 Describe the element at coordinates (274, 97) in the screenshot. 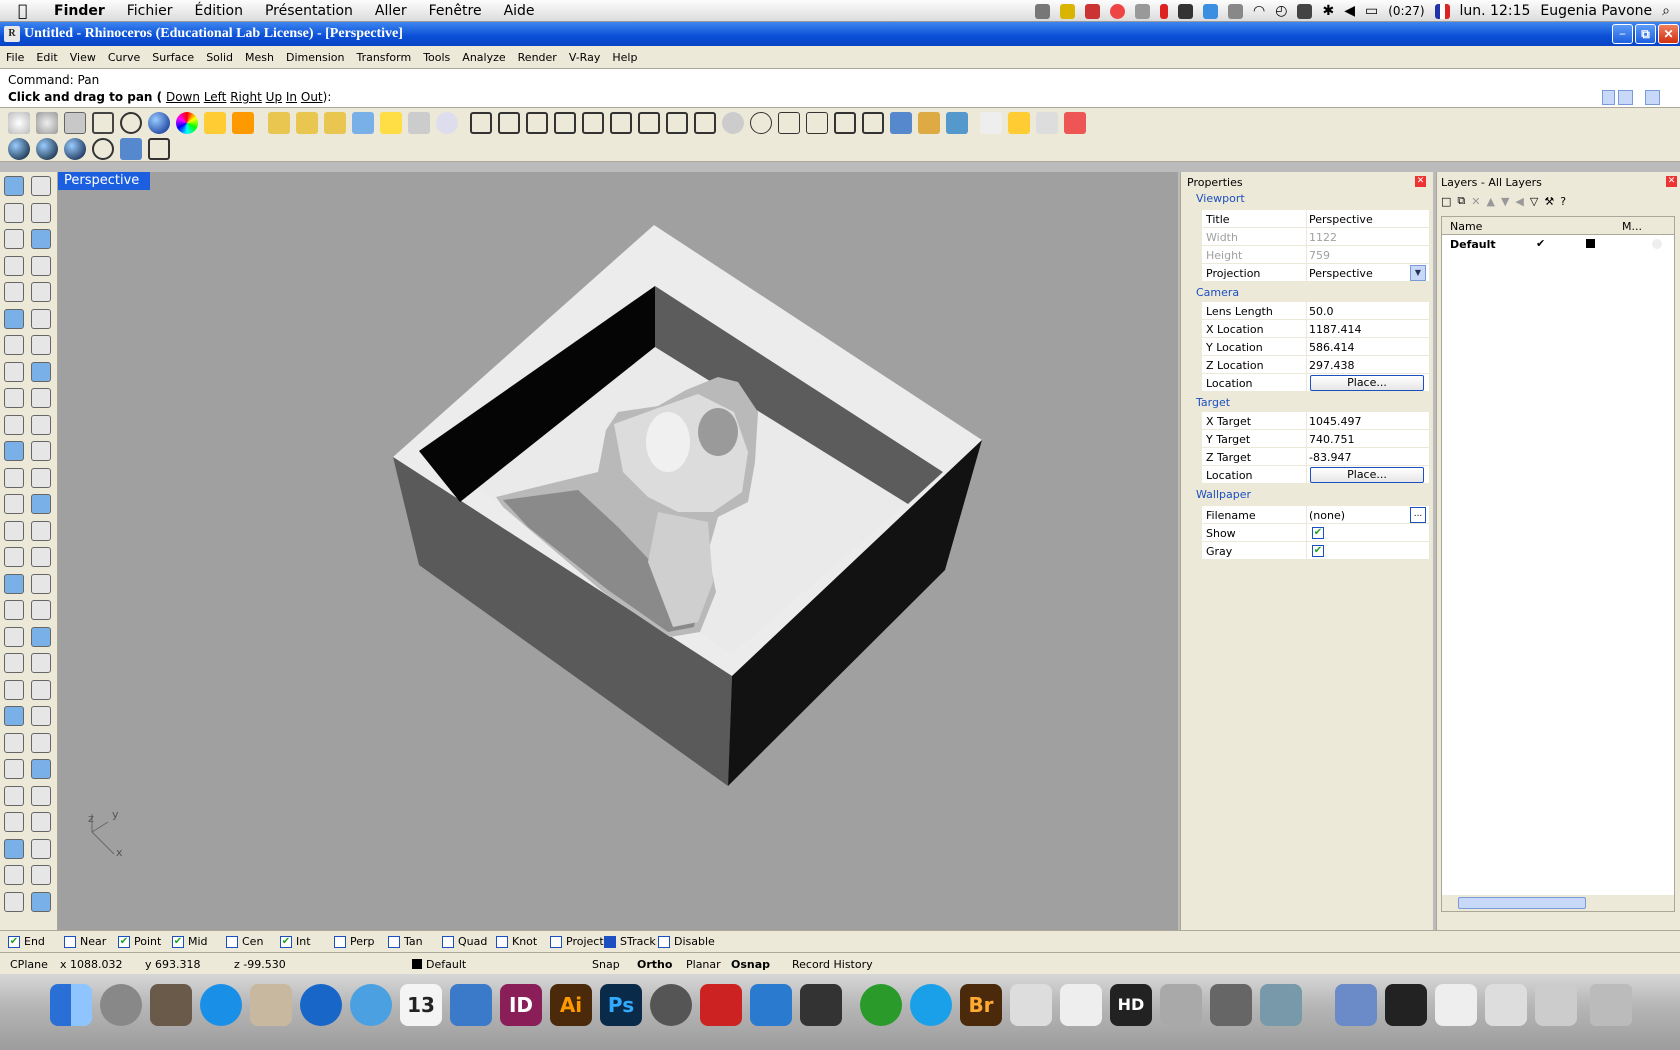

I see `option-up: Up` at that location.